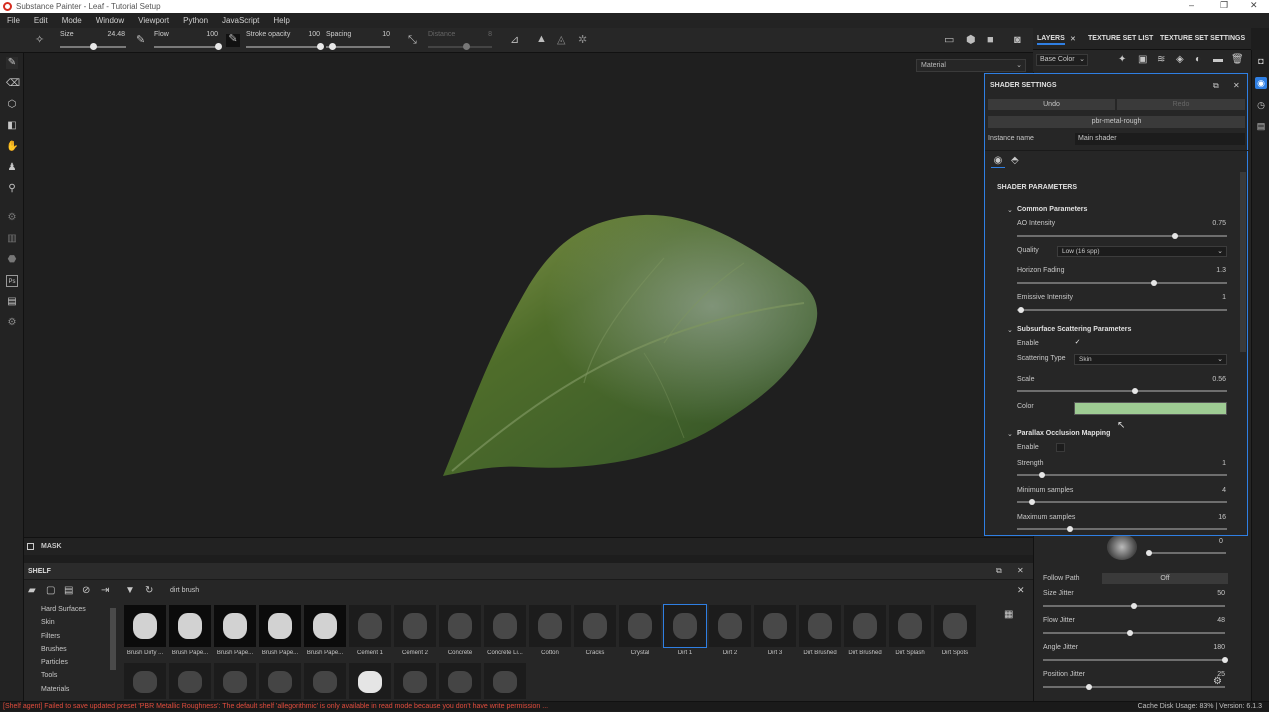  What do you see at coordinates (86, 590) in the screenshot?
I see `hide-icon: ⊘` at bounding box center [86, 590].